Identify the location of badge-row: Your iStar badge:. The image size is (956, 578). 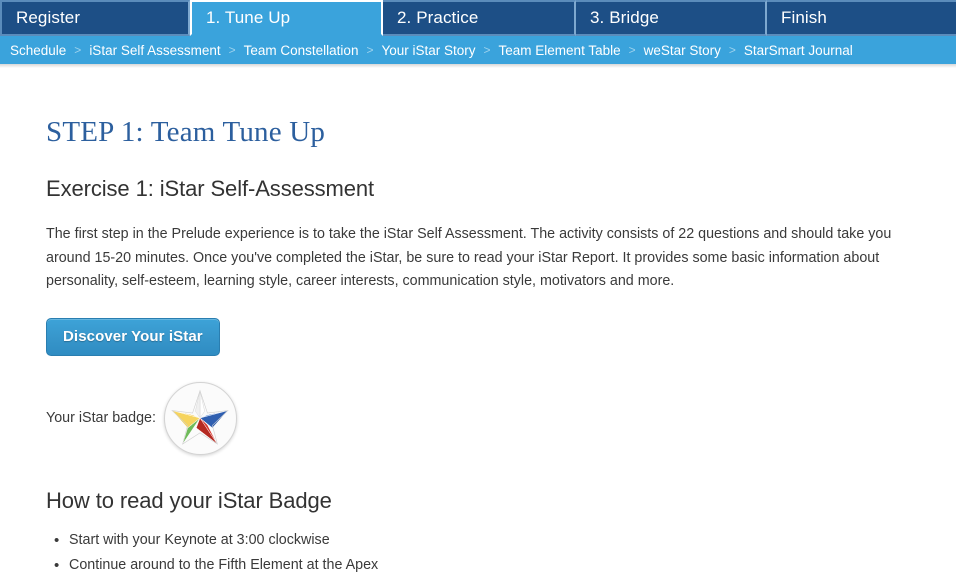
(478, 418).